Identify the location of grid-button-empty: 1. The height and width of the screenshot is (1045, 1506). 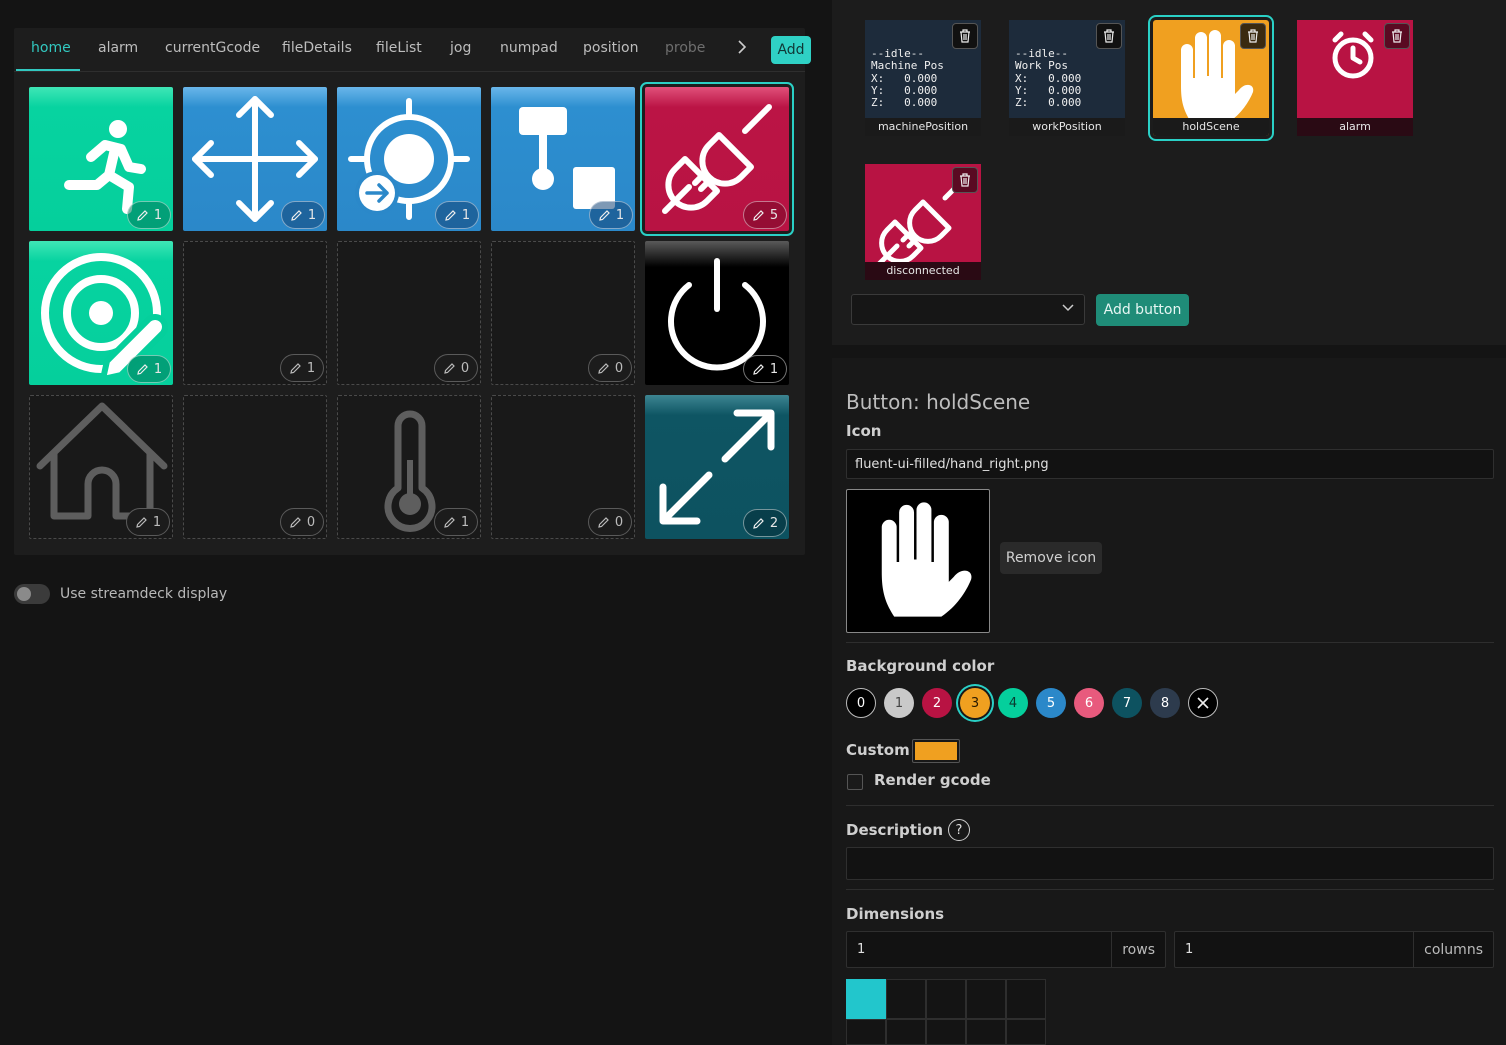
(255, 313).